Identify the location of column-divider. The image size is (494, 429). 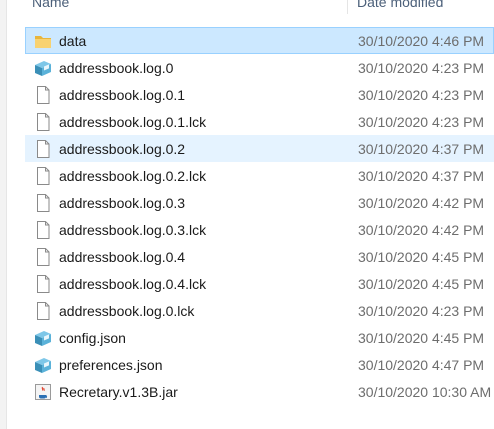
(347, 7).